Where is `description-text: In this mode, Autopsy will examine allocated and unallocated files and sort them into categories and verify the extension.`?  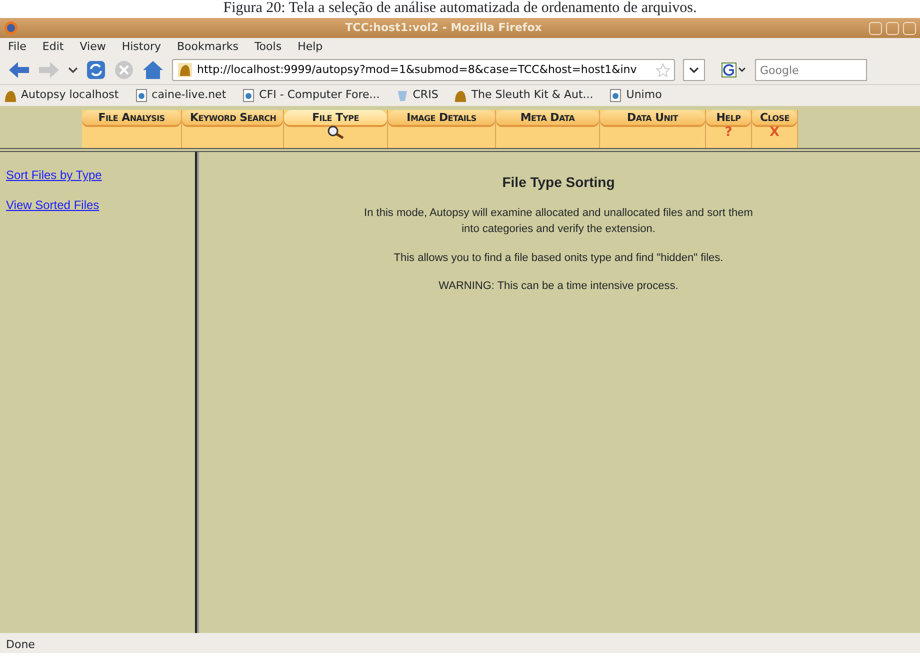 description-text: In this mode, Autopsy will examine allocated and unallocated files and sort them into categories and verify the extension. is located at coordinates (558, 222).